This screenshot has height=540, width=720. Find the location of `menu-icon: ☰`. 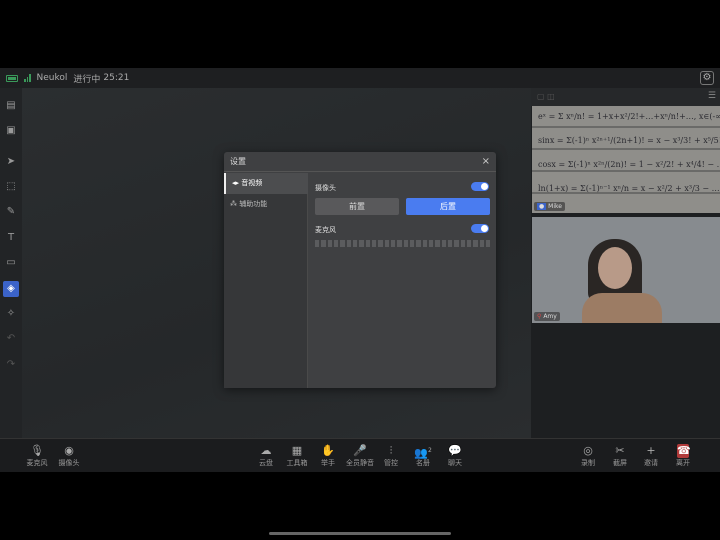

menu-icon: ☰ is located at coordinates (712, 96).